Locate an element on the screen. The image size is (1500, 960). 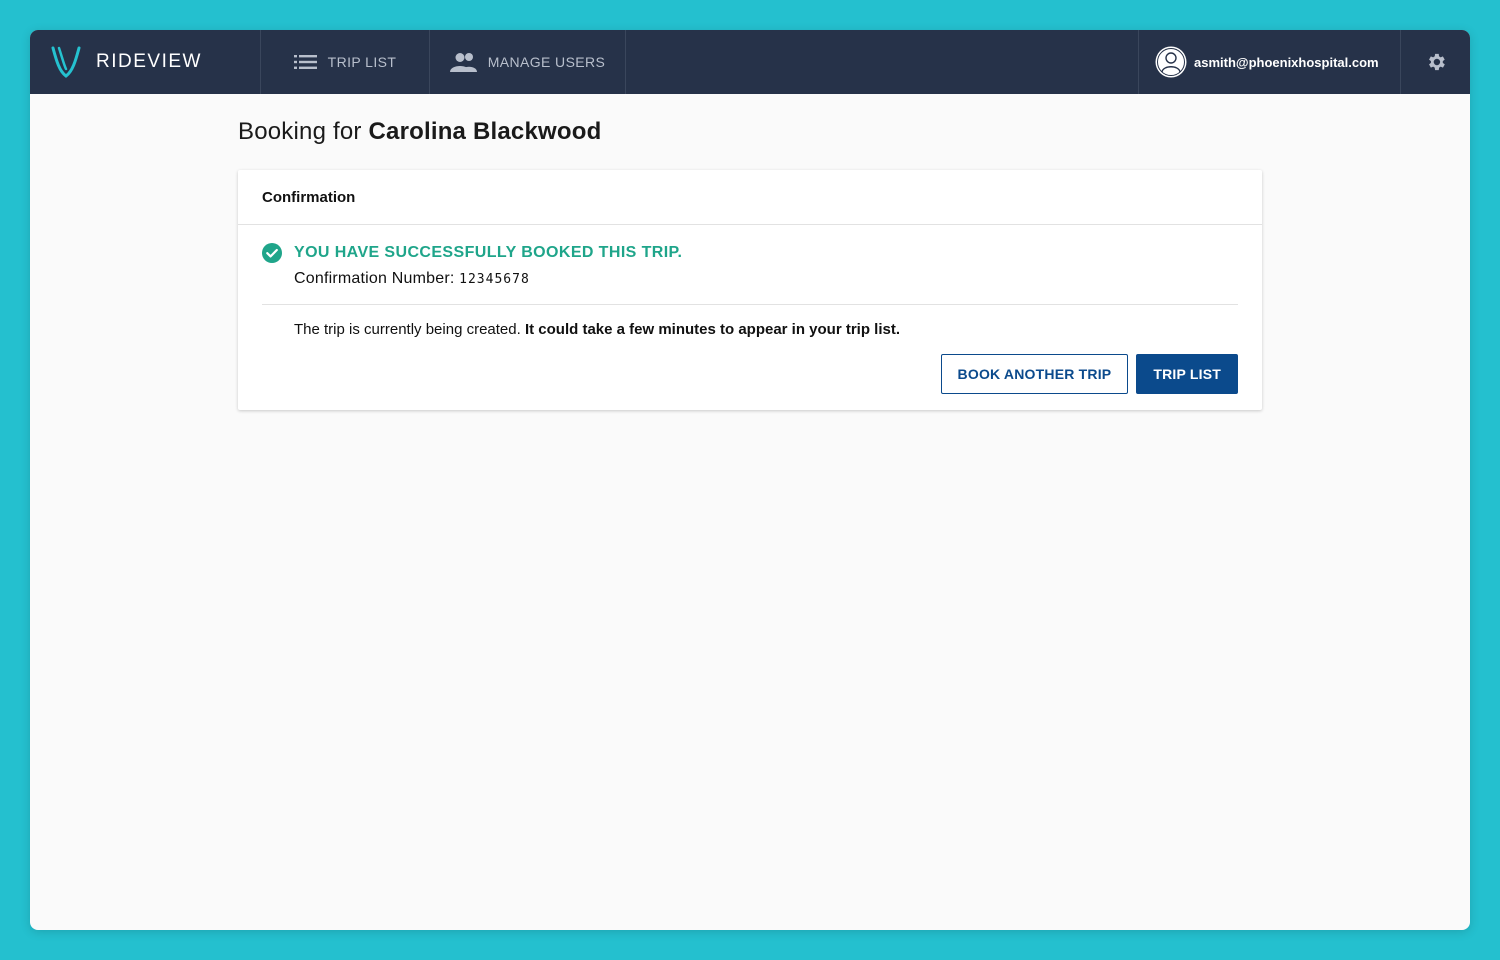
trip-list-button: TRIP LIST is located at coordinates (1187, 374).